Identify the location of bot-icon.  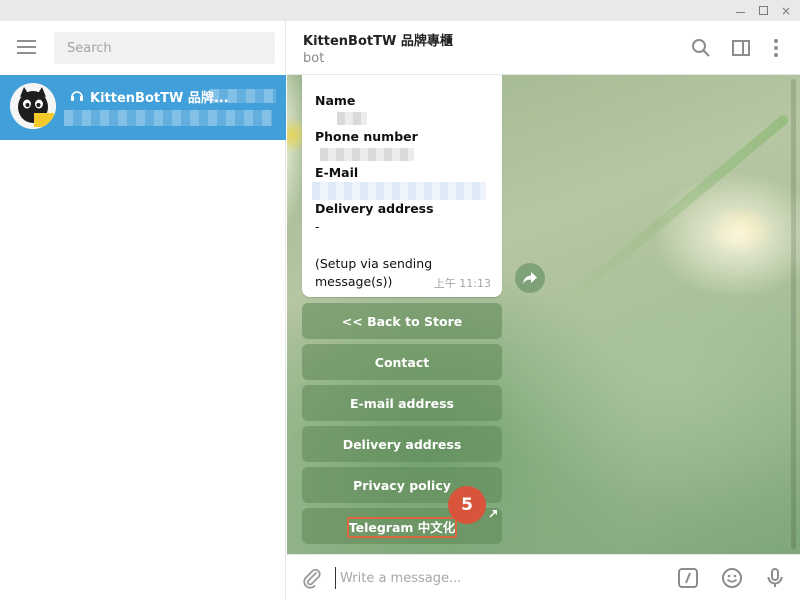
(77, 96).